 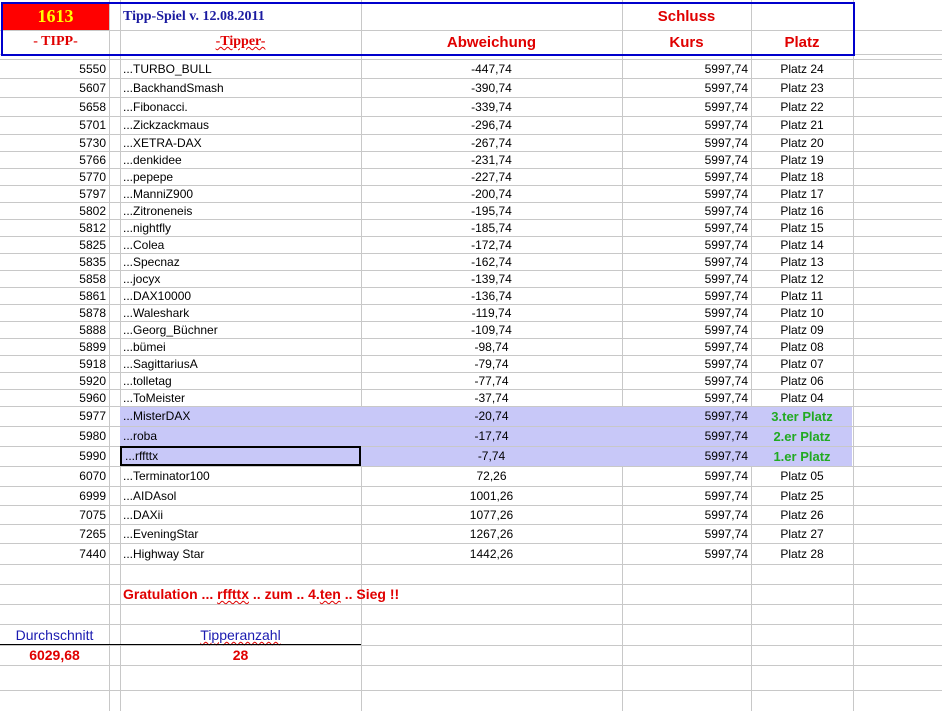 What do you see at coordinates (54, 278) in the screenshot?
I see `tipp-cell: 5858` at bounding box center [54, 278].